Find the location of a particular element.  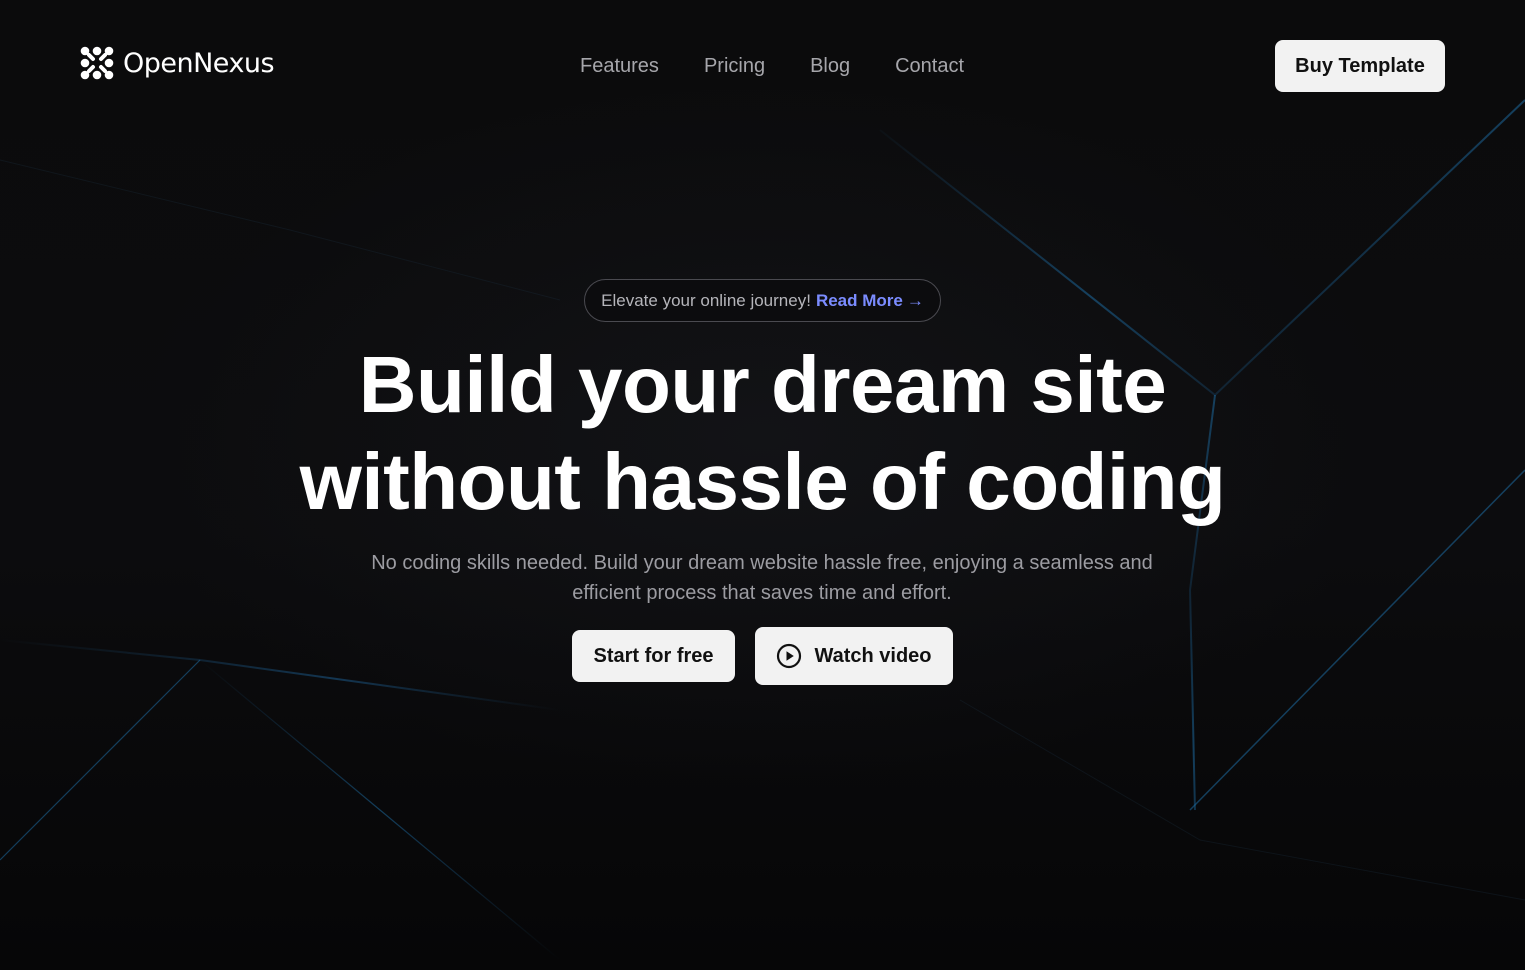

brand-logo: OpenNexus is located at coordinates (177, 63).